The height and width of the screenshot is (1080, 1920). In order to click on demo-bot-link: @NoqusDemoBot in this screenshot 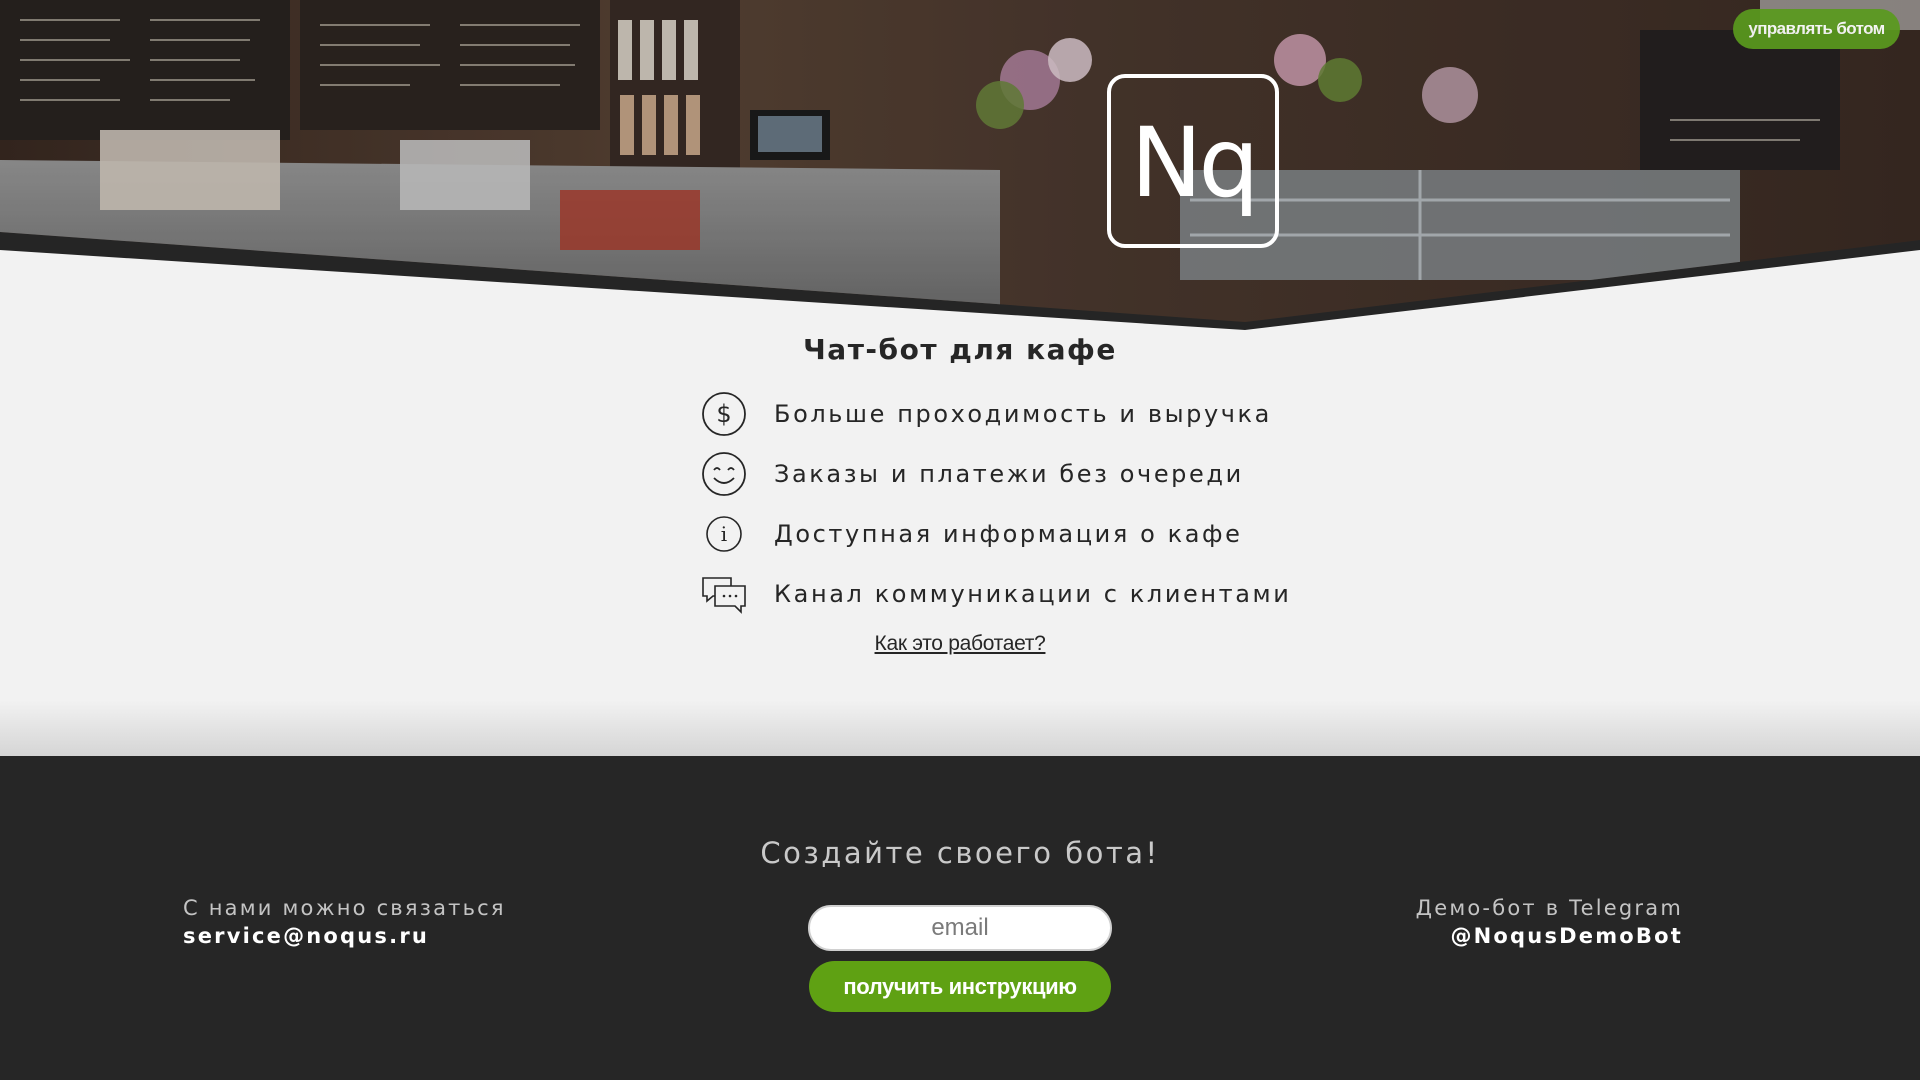, I will do `click(1549, 936)`.